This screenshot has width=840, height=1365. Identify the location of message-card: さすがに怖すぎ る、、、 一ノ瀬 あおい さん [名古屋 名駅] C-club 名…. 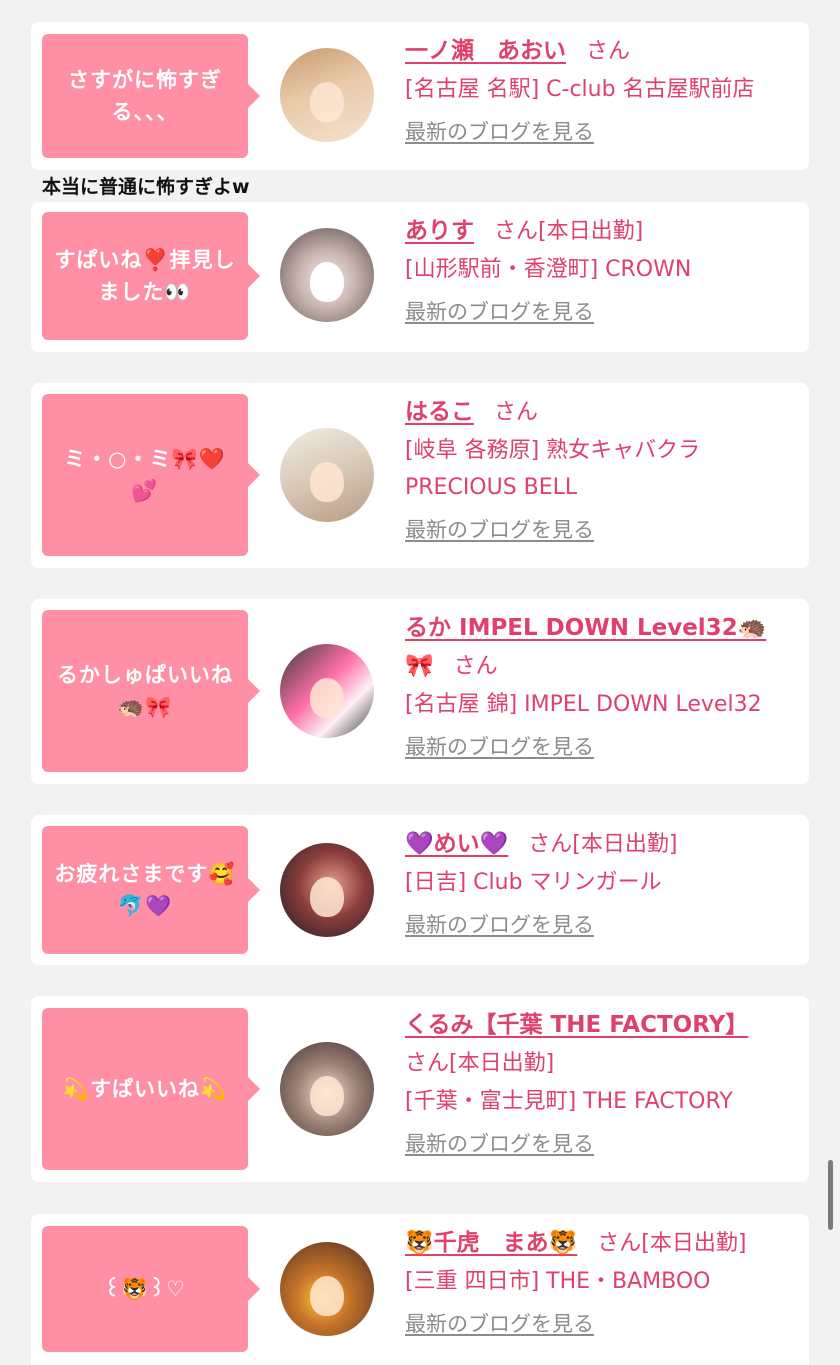
(420, 96).